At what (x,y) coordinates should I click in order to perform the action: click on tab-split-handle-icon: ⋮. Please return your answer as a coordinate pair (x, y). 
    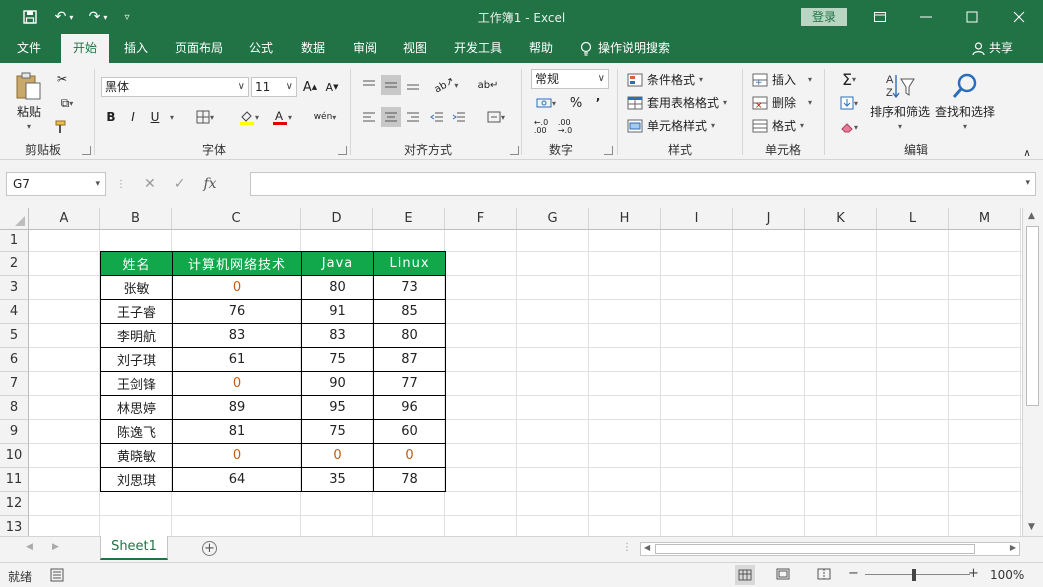
    Looking at the image, I should click on (627, 547).